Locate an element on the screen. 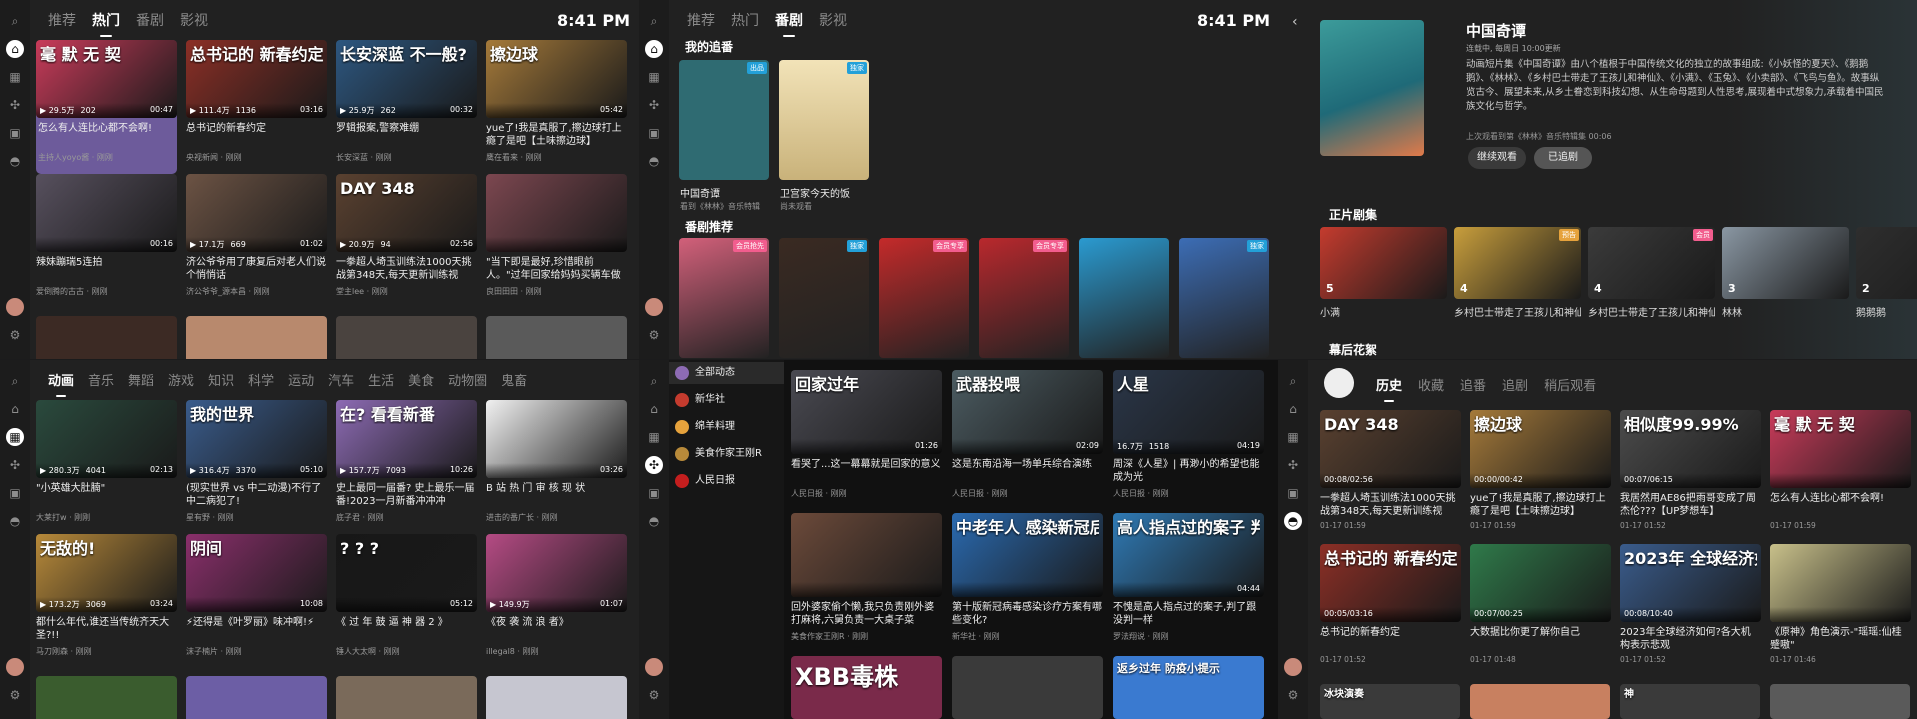  continue-button: 继续观看 is located at coordinates (1497, 158).